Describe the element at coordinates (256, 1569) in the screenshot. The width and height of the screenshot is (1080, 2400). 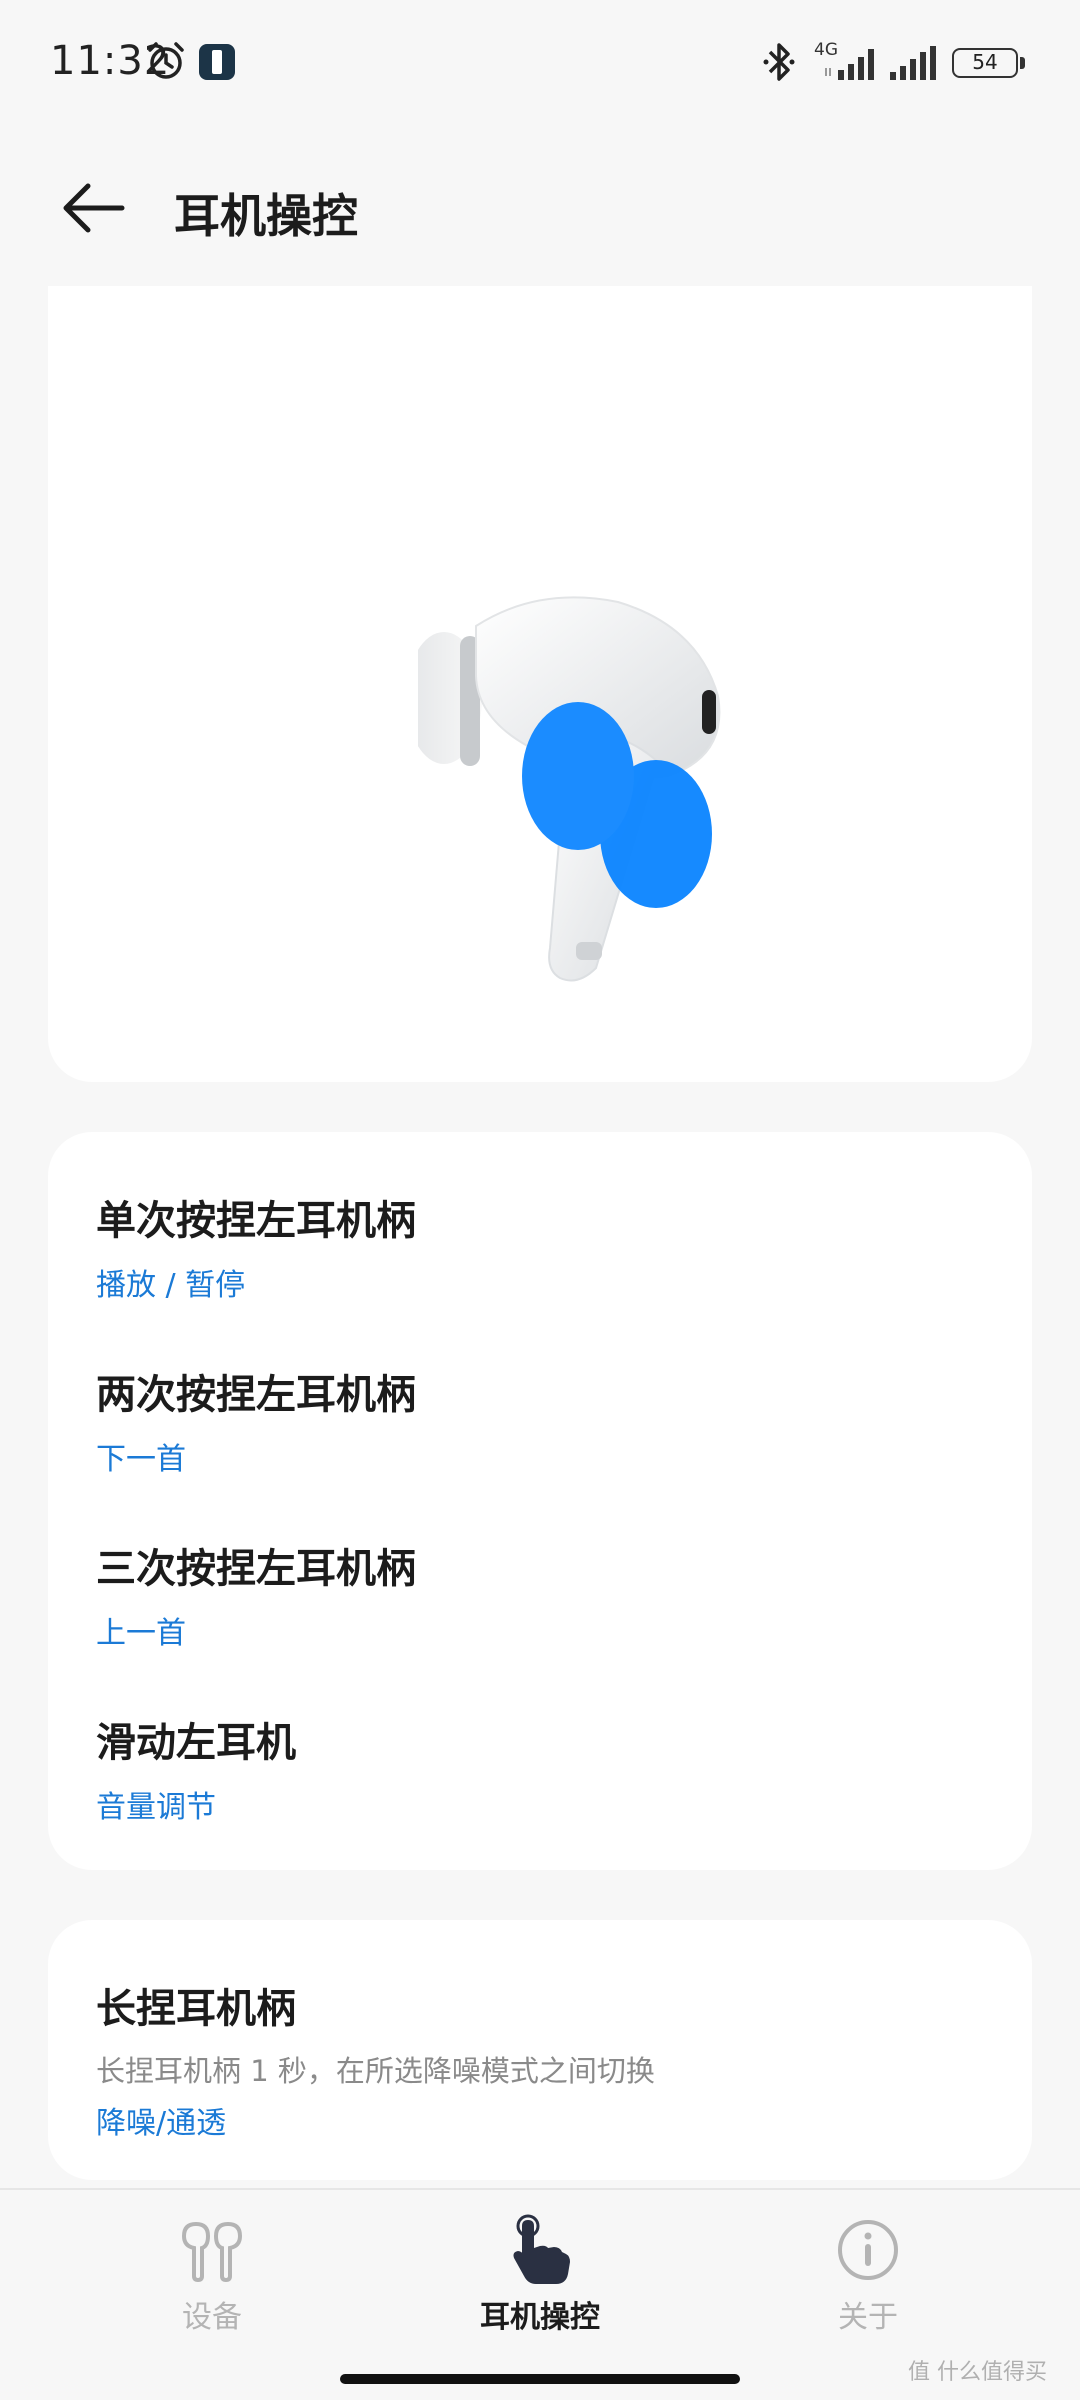
I see `item-title: 三次按捏左耳机柄` at that location.